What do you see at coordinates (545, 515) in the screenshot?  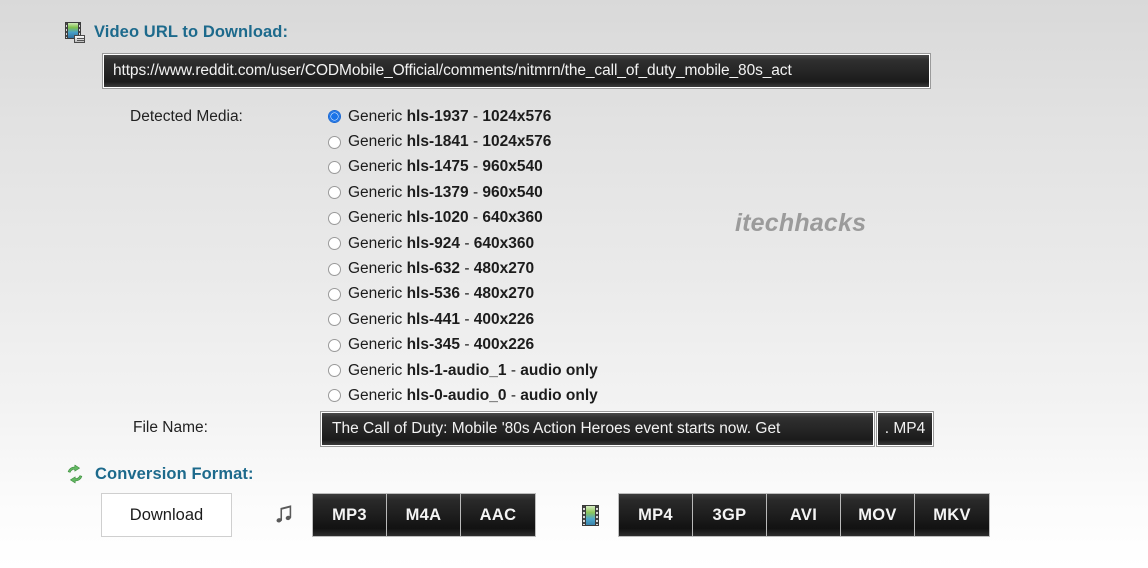 I see `conversion-controls: Download MP3 M4A AAC MP4 3GP AVI MOV MKV` at bounding box center [545, 515].